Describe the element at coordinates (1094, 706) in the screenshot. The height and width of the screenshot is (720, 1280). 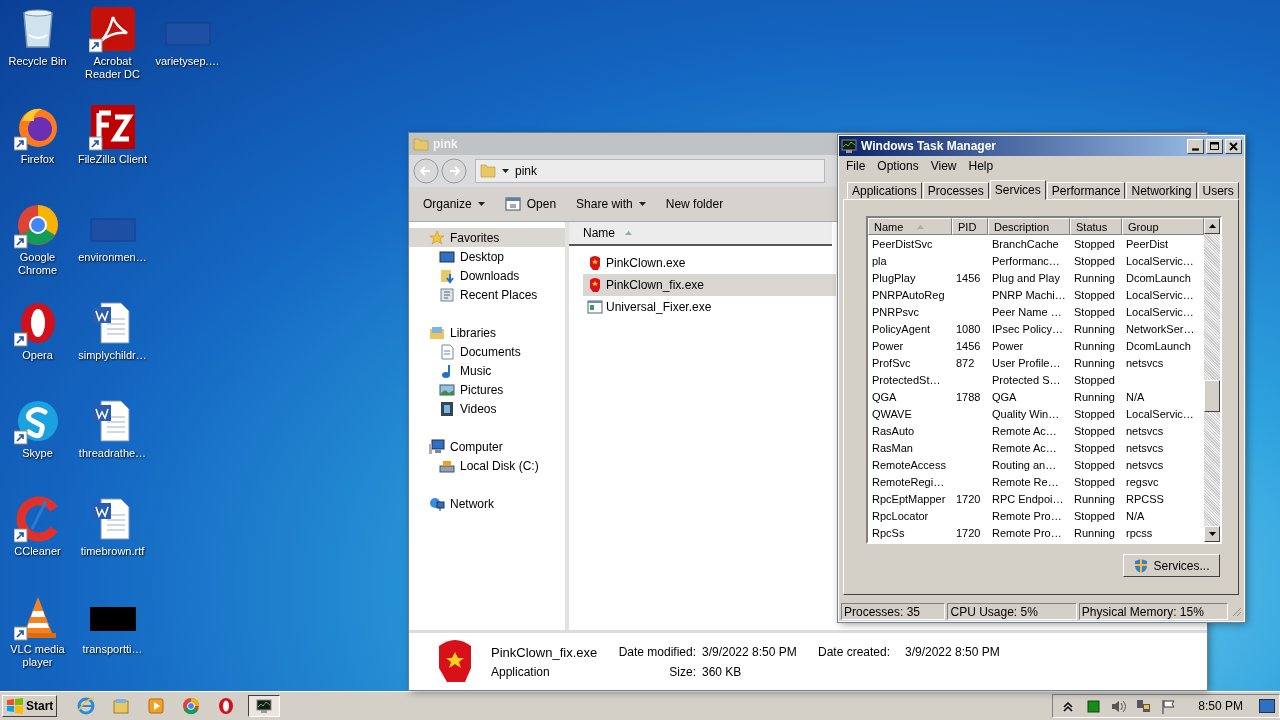
I see `status-square-icon` at that location.